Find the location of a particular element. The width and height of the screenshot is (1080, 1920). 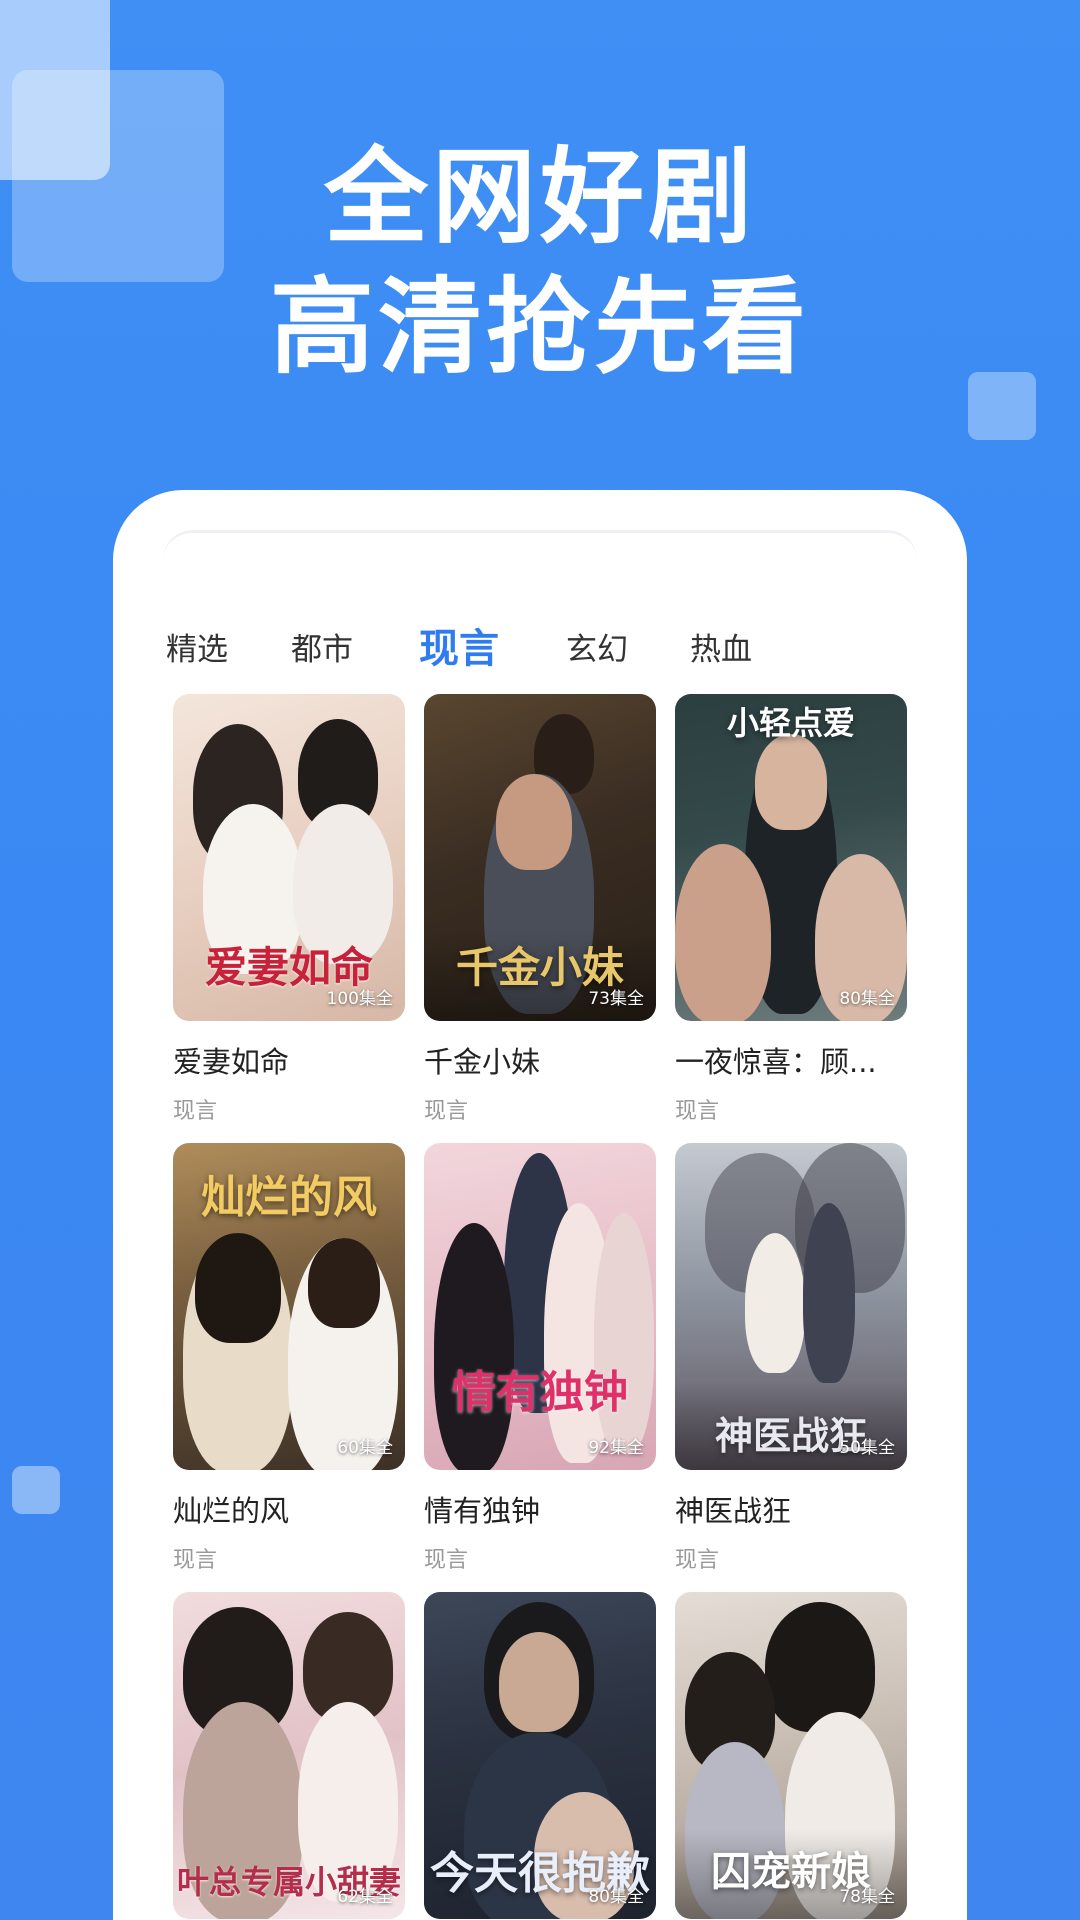

drama-poster: 神医战狂 50集全 is located at coordinates (791, 1306).